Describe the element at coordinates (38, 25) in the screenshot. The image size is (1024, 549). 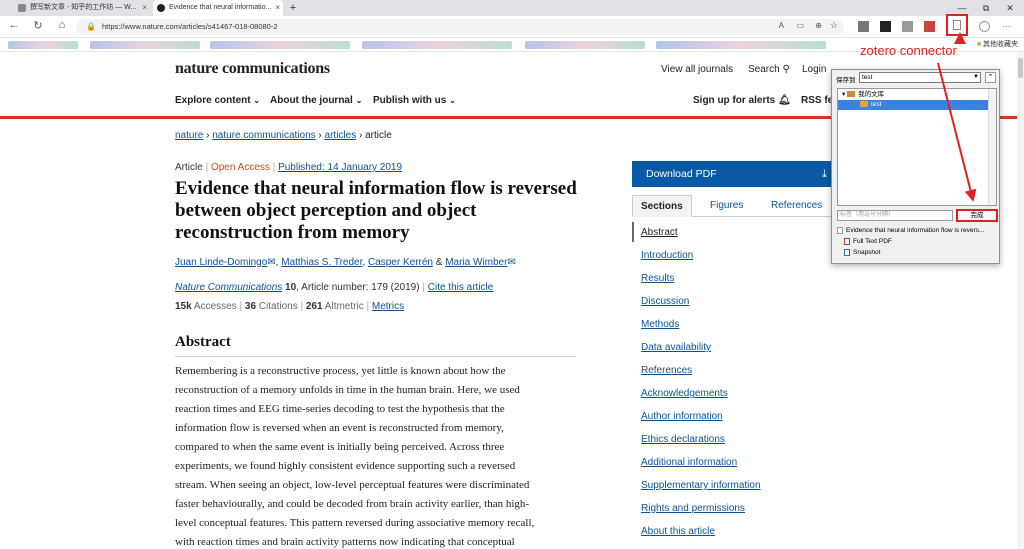
I see `refresh-icon: ↻` at that location.